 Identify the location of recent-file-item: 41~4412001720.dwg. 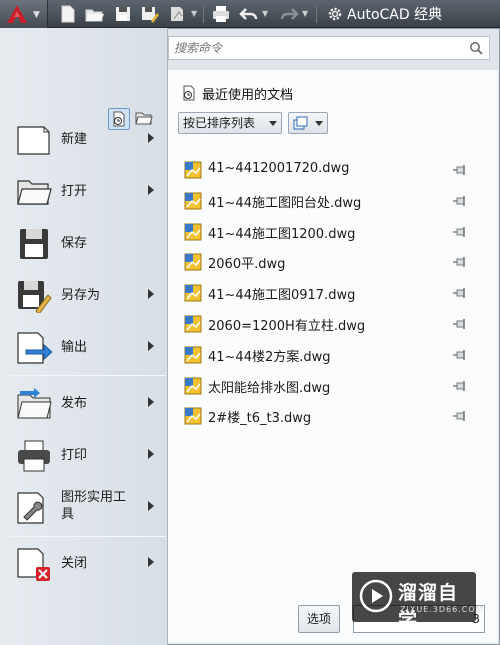
(328, 170).